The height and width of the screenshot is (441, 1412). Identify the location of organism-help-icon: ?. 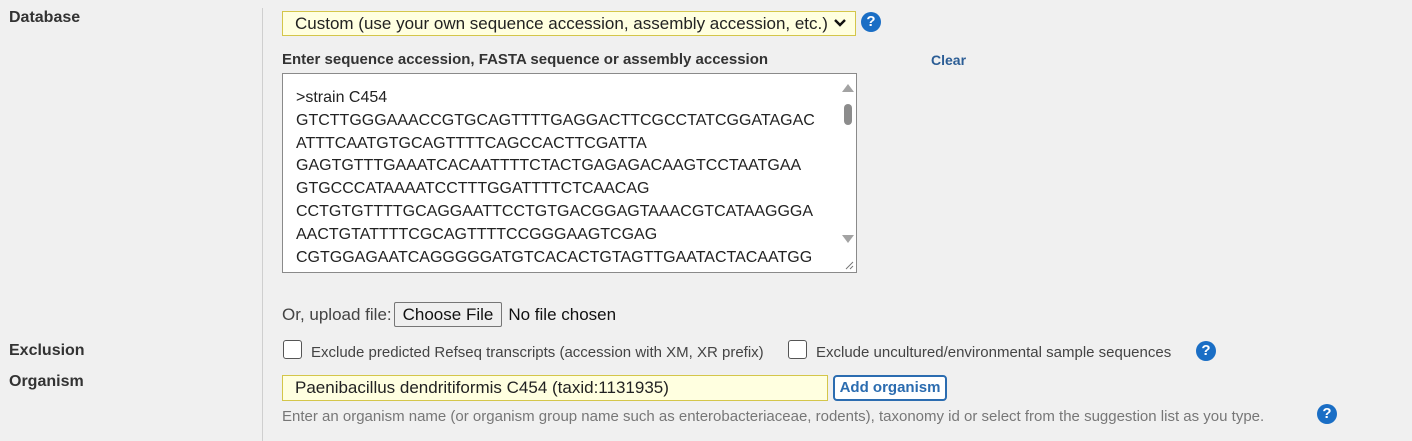
(1327, 414).